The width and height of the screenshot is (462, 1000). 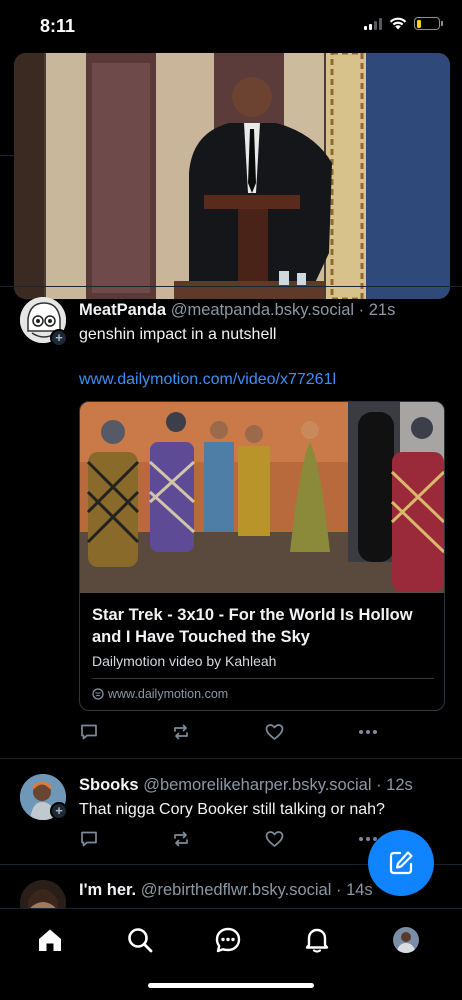 I want to click on more-icon, so click(x=368, y=732).